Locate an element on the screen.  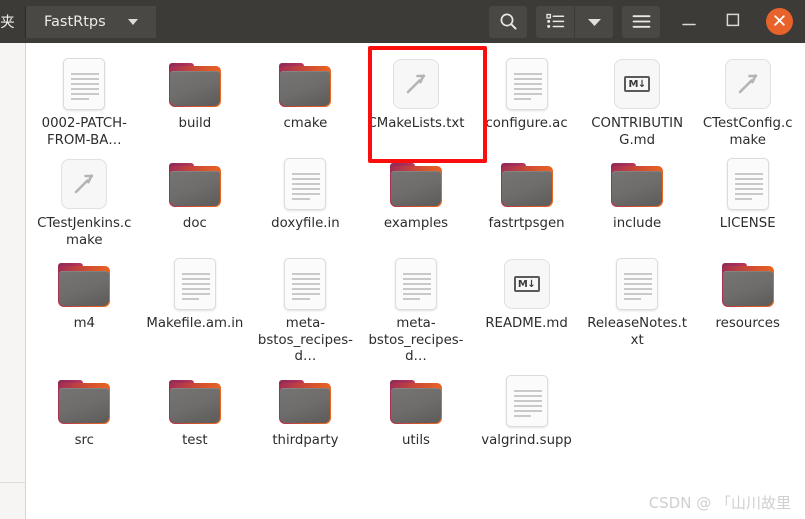
file-item: valgrind.supp is located at coordinates (526, 408).